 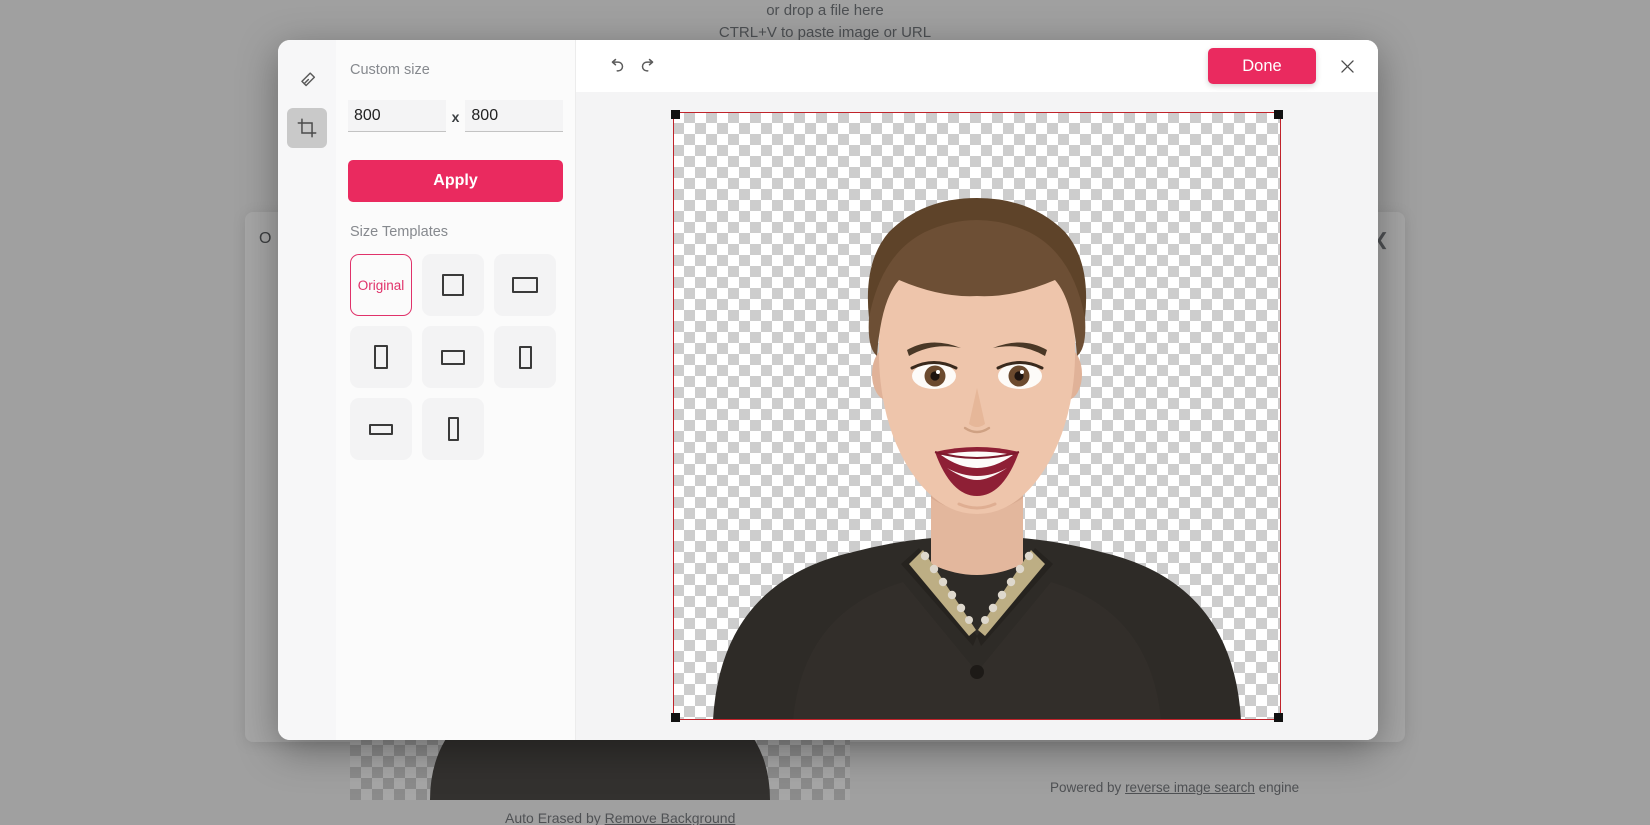 I want to click on size-template-shape-tall, so click(x=453, y=429).